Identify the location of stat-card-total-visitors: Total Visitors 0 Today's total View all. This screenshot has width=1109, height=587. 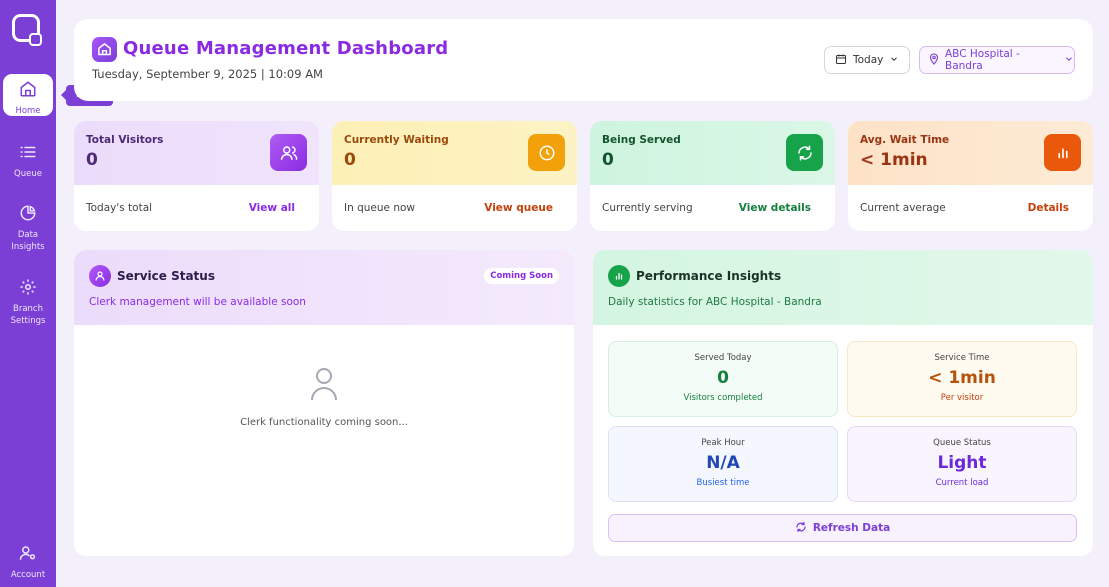
(196, 176).